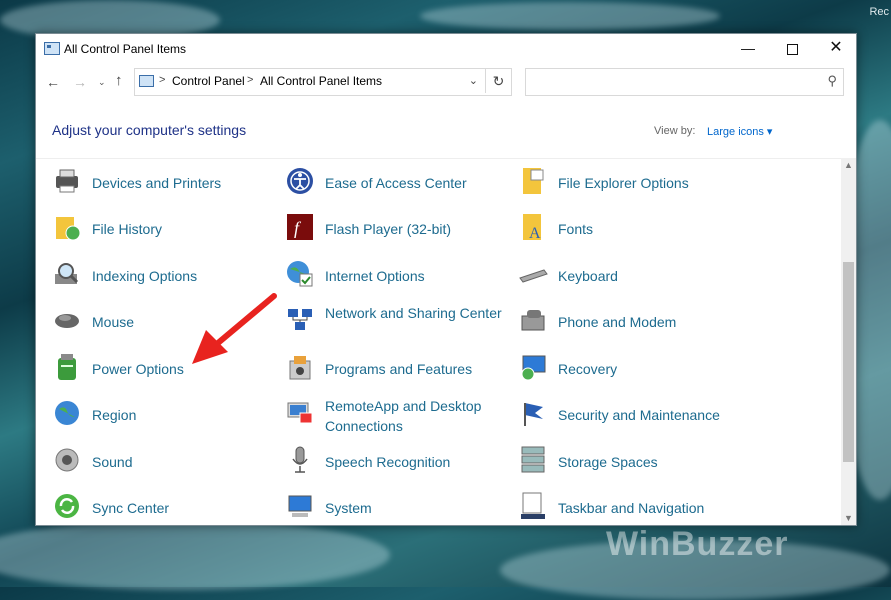 Image resolution: width=891 pixels, height=600 pixels. Describe the element at coordinates (634, 274) in the screenshot. I see `item-keyboard: Keyboard` at that location.